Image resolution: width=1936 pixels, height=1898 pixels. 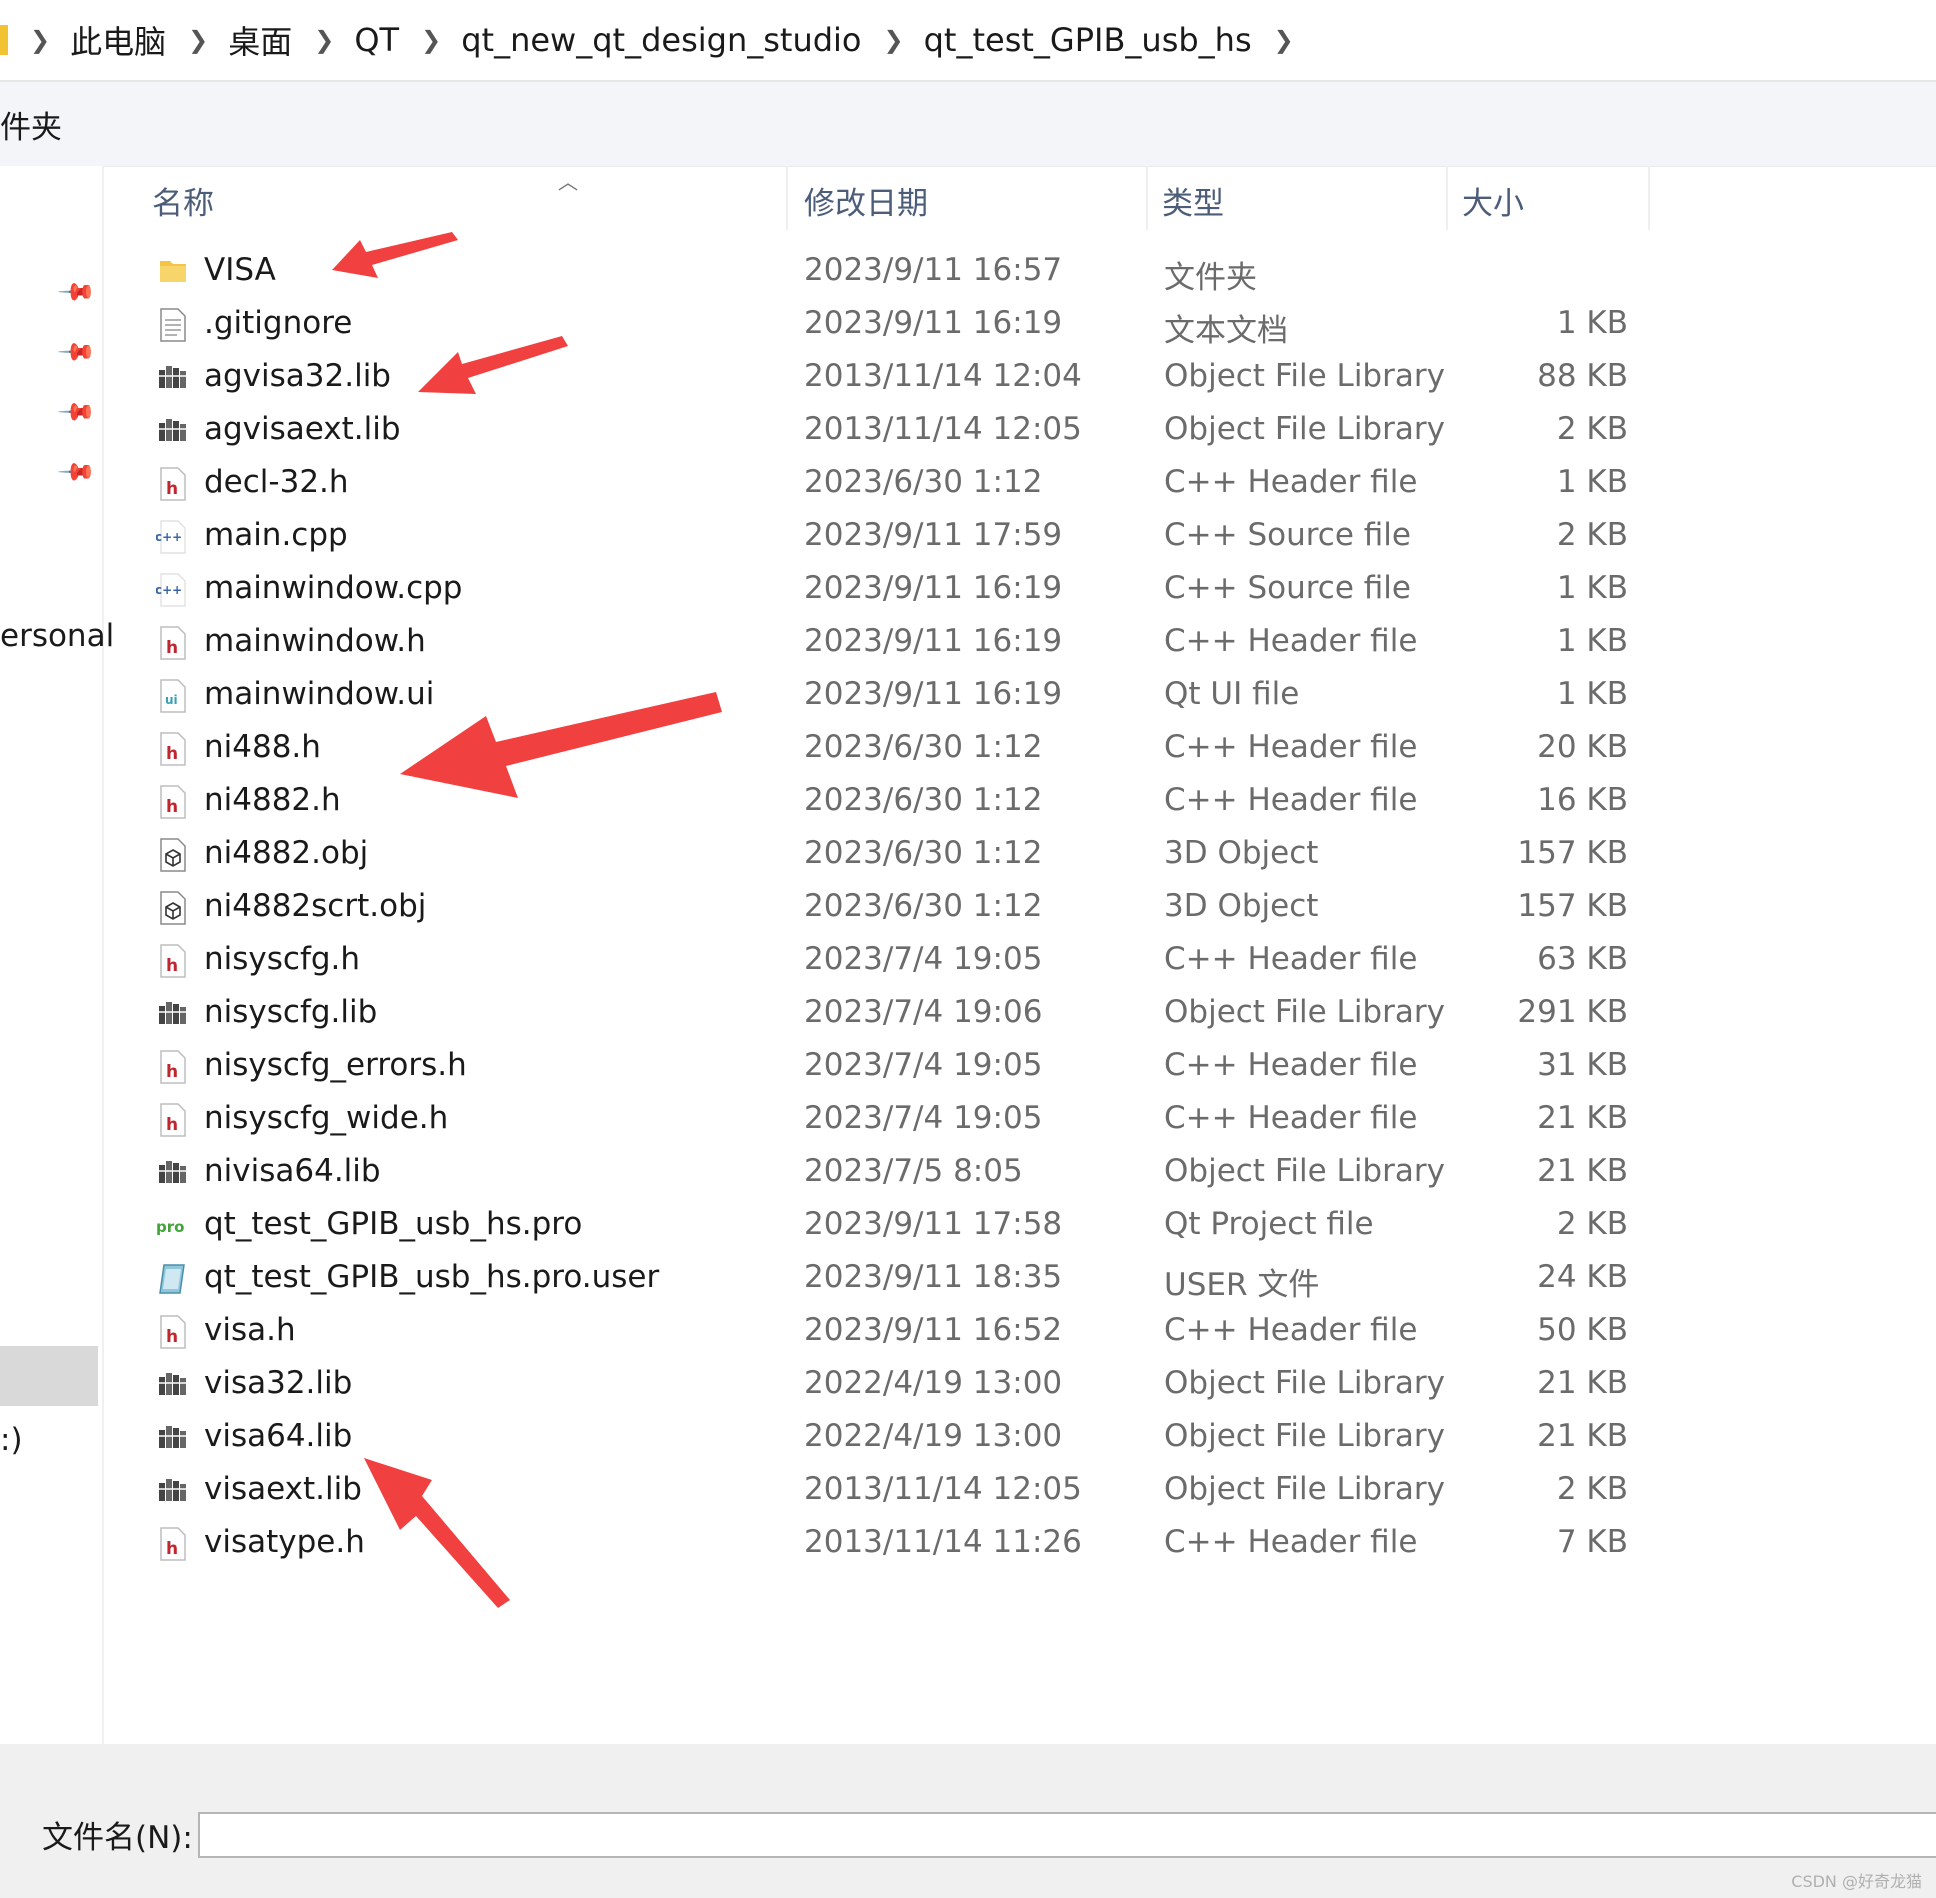 What do you see at coordinates (278, 323) in the screenshot?
I see `file-name: .gitignore` at bounding box center [278, 323].